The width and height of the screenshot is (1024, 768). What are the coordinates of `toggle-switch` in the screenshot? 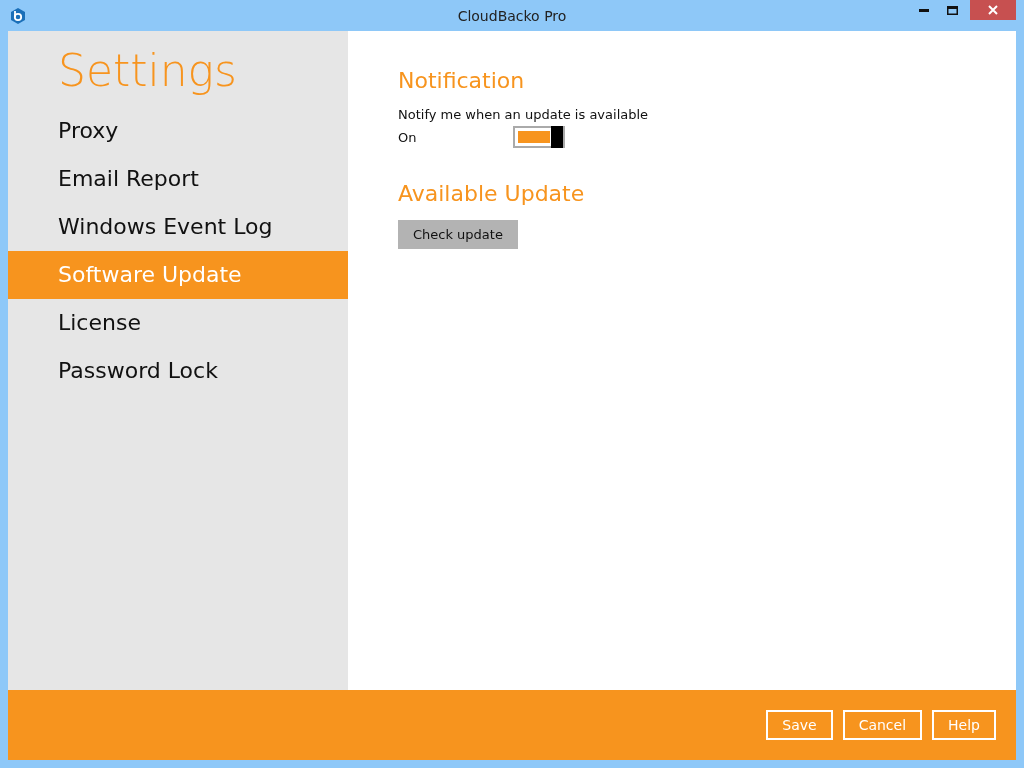 It's located at (539, 137).